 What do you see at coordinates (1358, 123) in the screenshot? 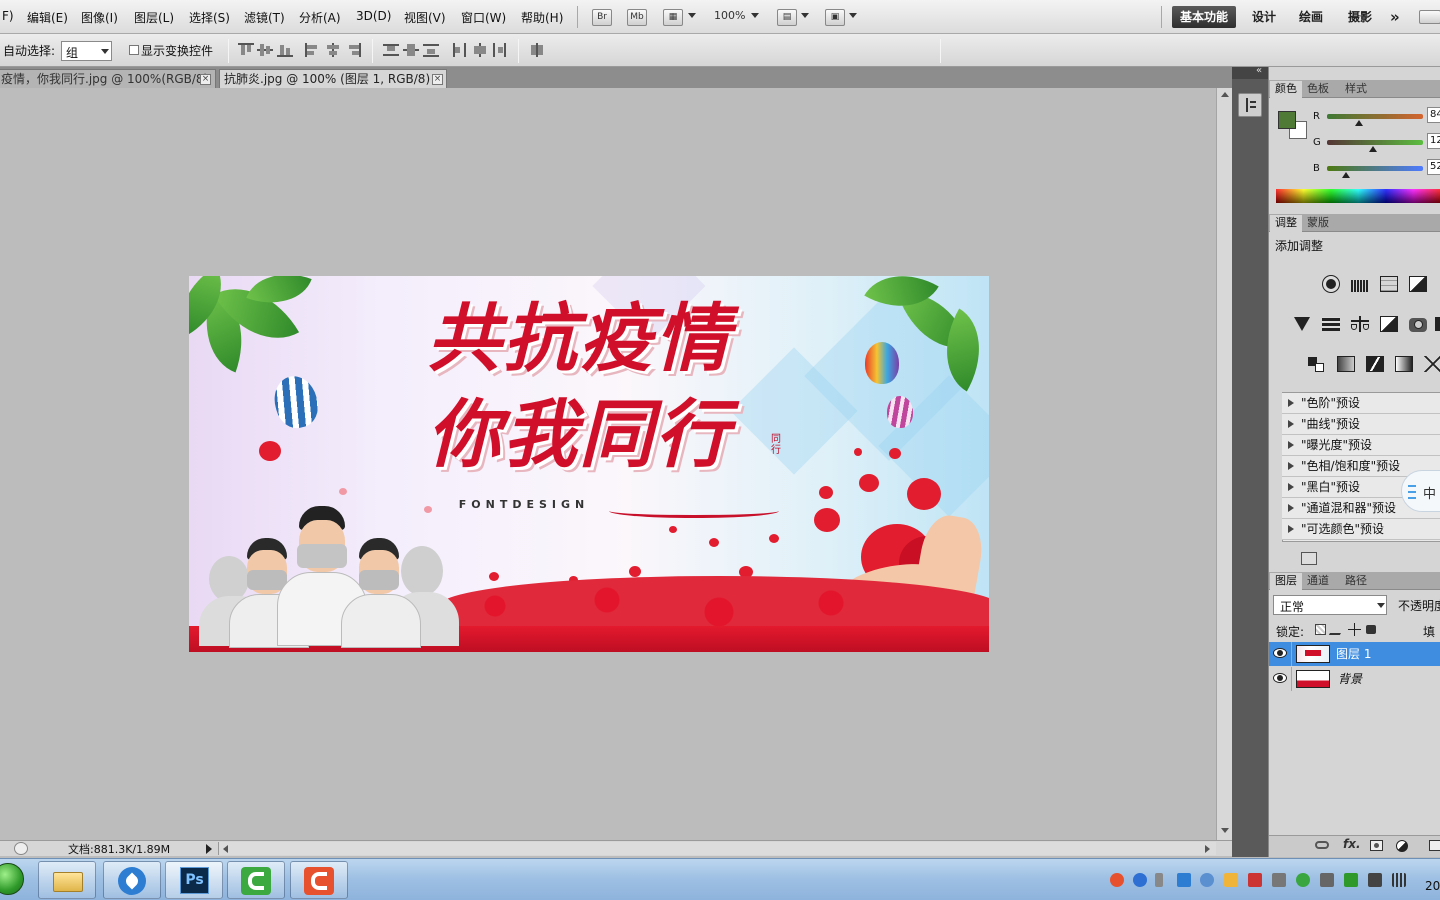
I see `slider-r-thumb` at bounding box center [1358, 123].